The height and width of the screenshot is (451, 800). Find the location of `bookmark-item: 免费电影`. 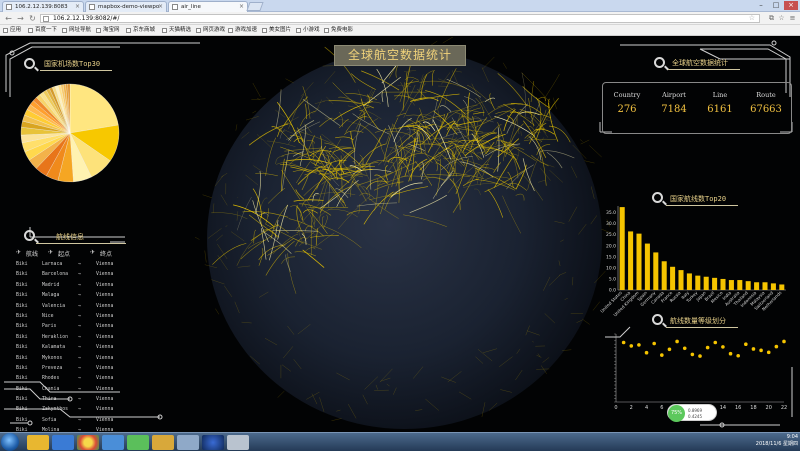

bookmark-item: 免费电影 is located at coordinates (338, 30).